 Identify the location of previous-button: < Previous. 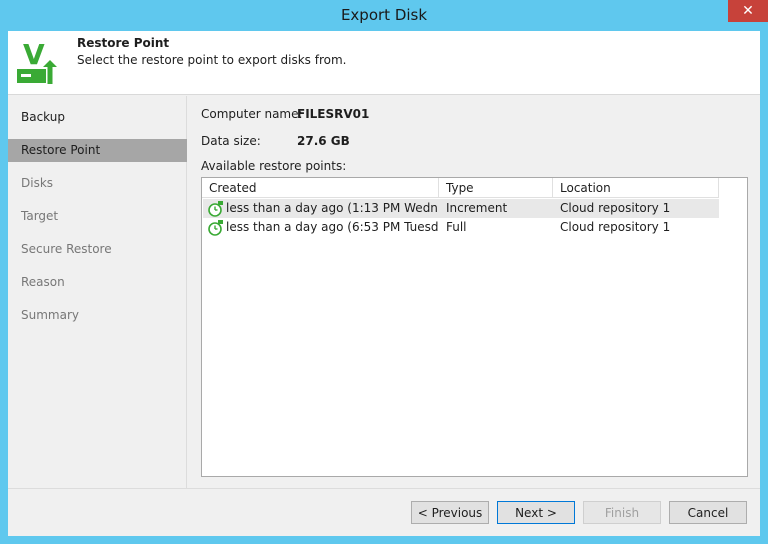
(450, 512).